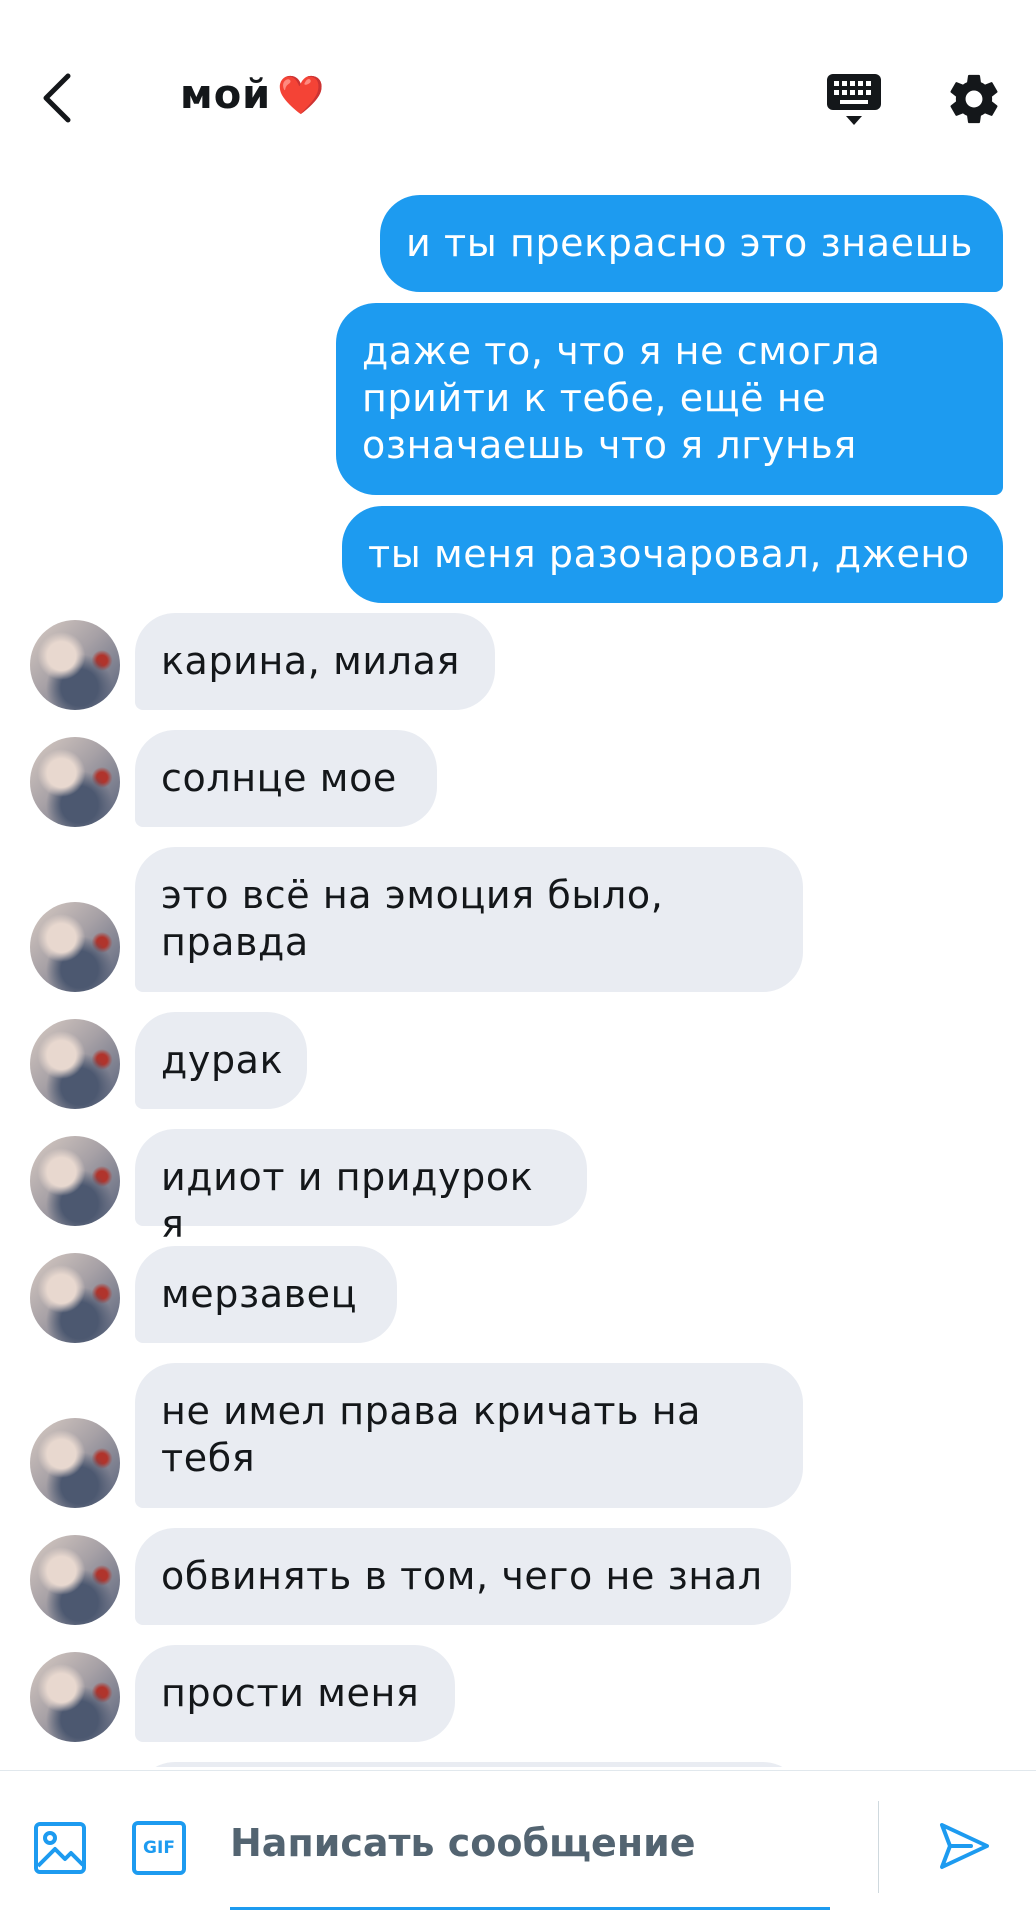 Image resolution: width=1036 pixels, height=1921 pixels. Describe the element at coordinates (60, 1848) in the screenshot. I see `image-icon` at that location.